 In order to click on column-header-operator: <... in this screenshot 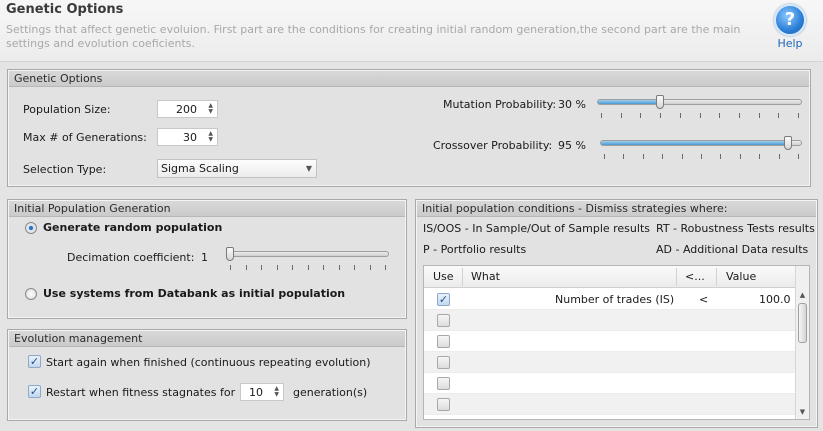, I will do `click(695, 276)`.